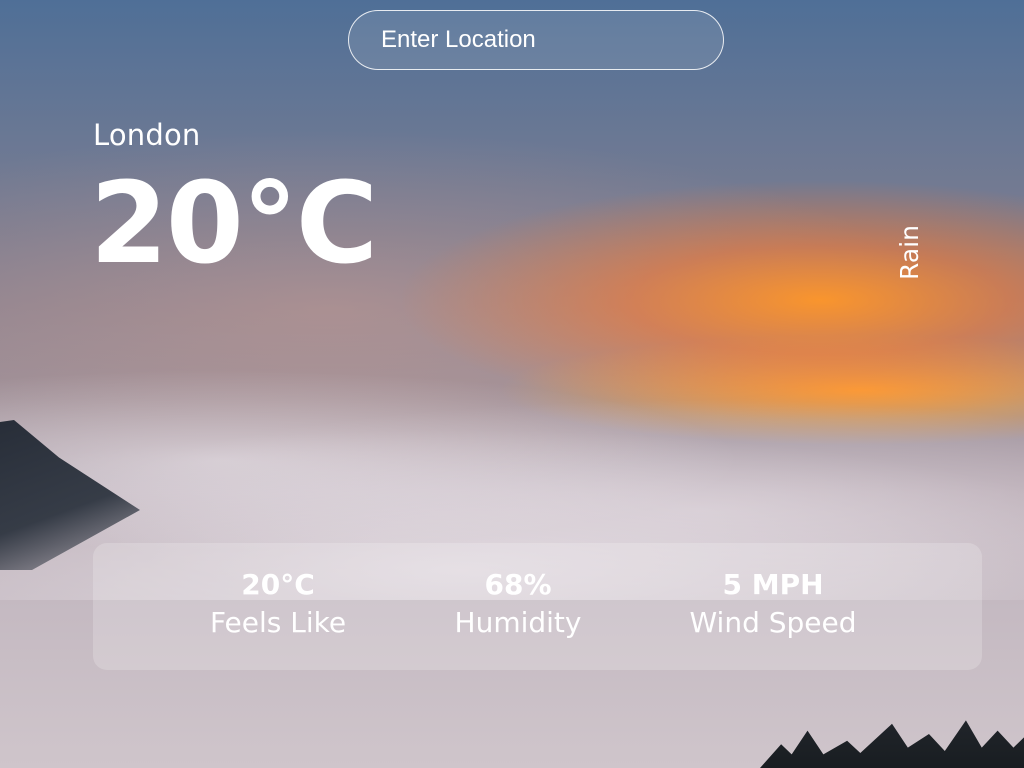 The width and height of the screenshot is (1024, 768). Describe the element at coordinates (518, 605) in the screenshot. I see `humidity-stat: 68% Humidity` at that location.